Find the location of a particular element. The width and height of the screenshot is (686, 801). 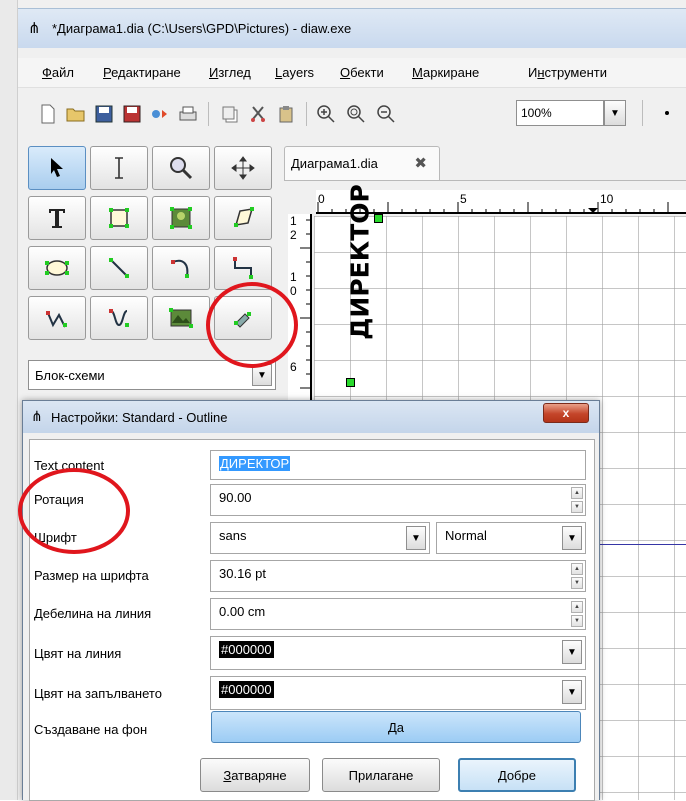

menu-edit: Редактиране is located at coordinates (142, 72).